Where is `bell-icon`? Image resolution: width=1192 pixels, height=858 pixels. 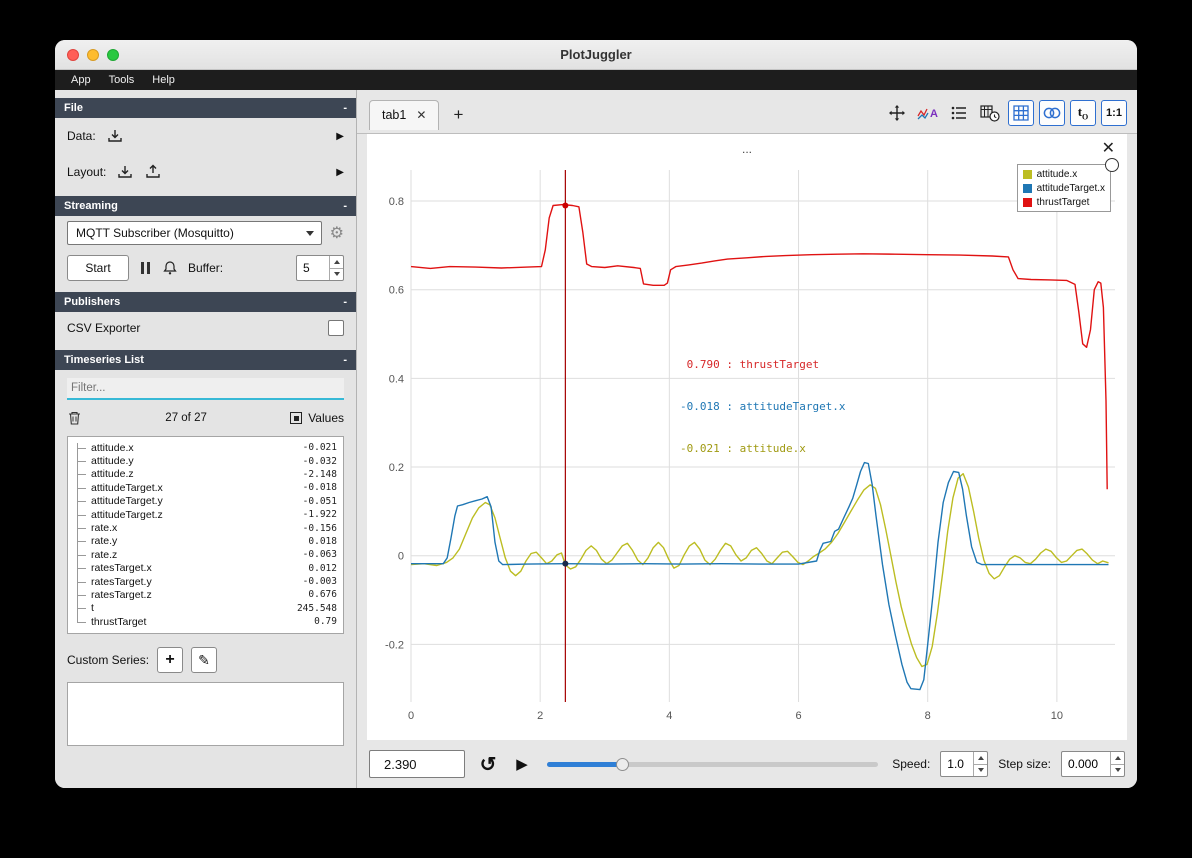
bell-icon is located at coordinates (170, 268).